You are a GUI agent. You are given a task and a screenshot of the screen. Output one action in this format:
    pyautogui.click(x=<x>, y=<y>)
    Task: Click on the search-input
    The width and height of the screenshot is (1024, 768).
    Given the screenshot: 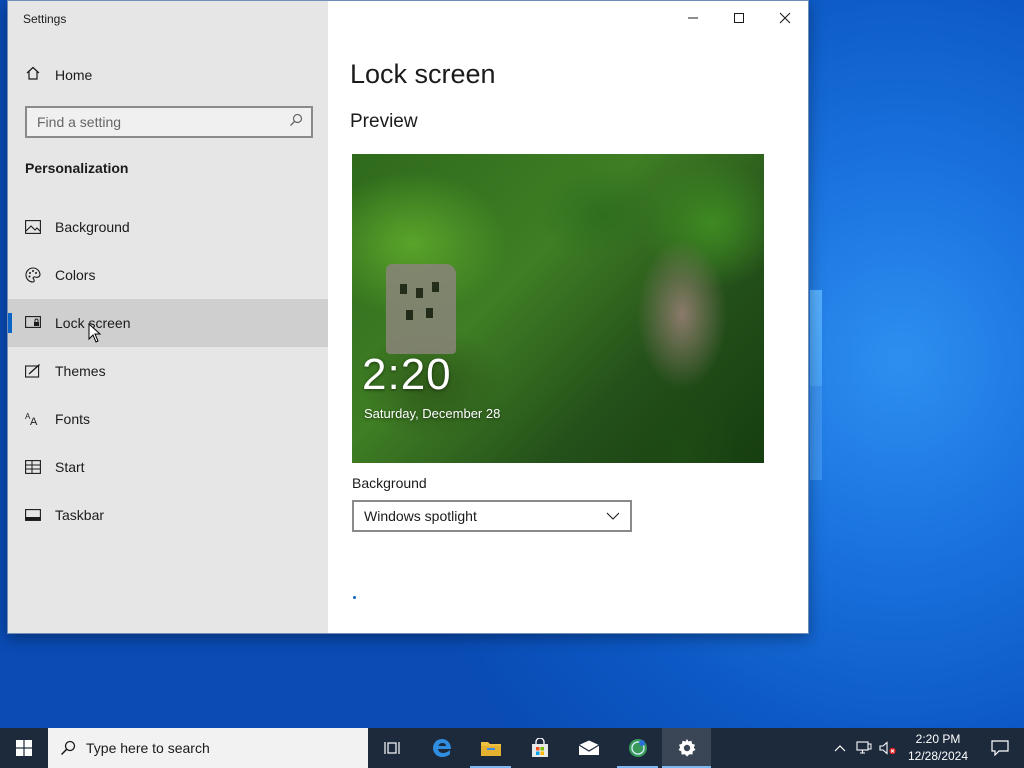 What is the action you would take?
    pyautogui.click(x=163, y=122)
    